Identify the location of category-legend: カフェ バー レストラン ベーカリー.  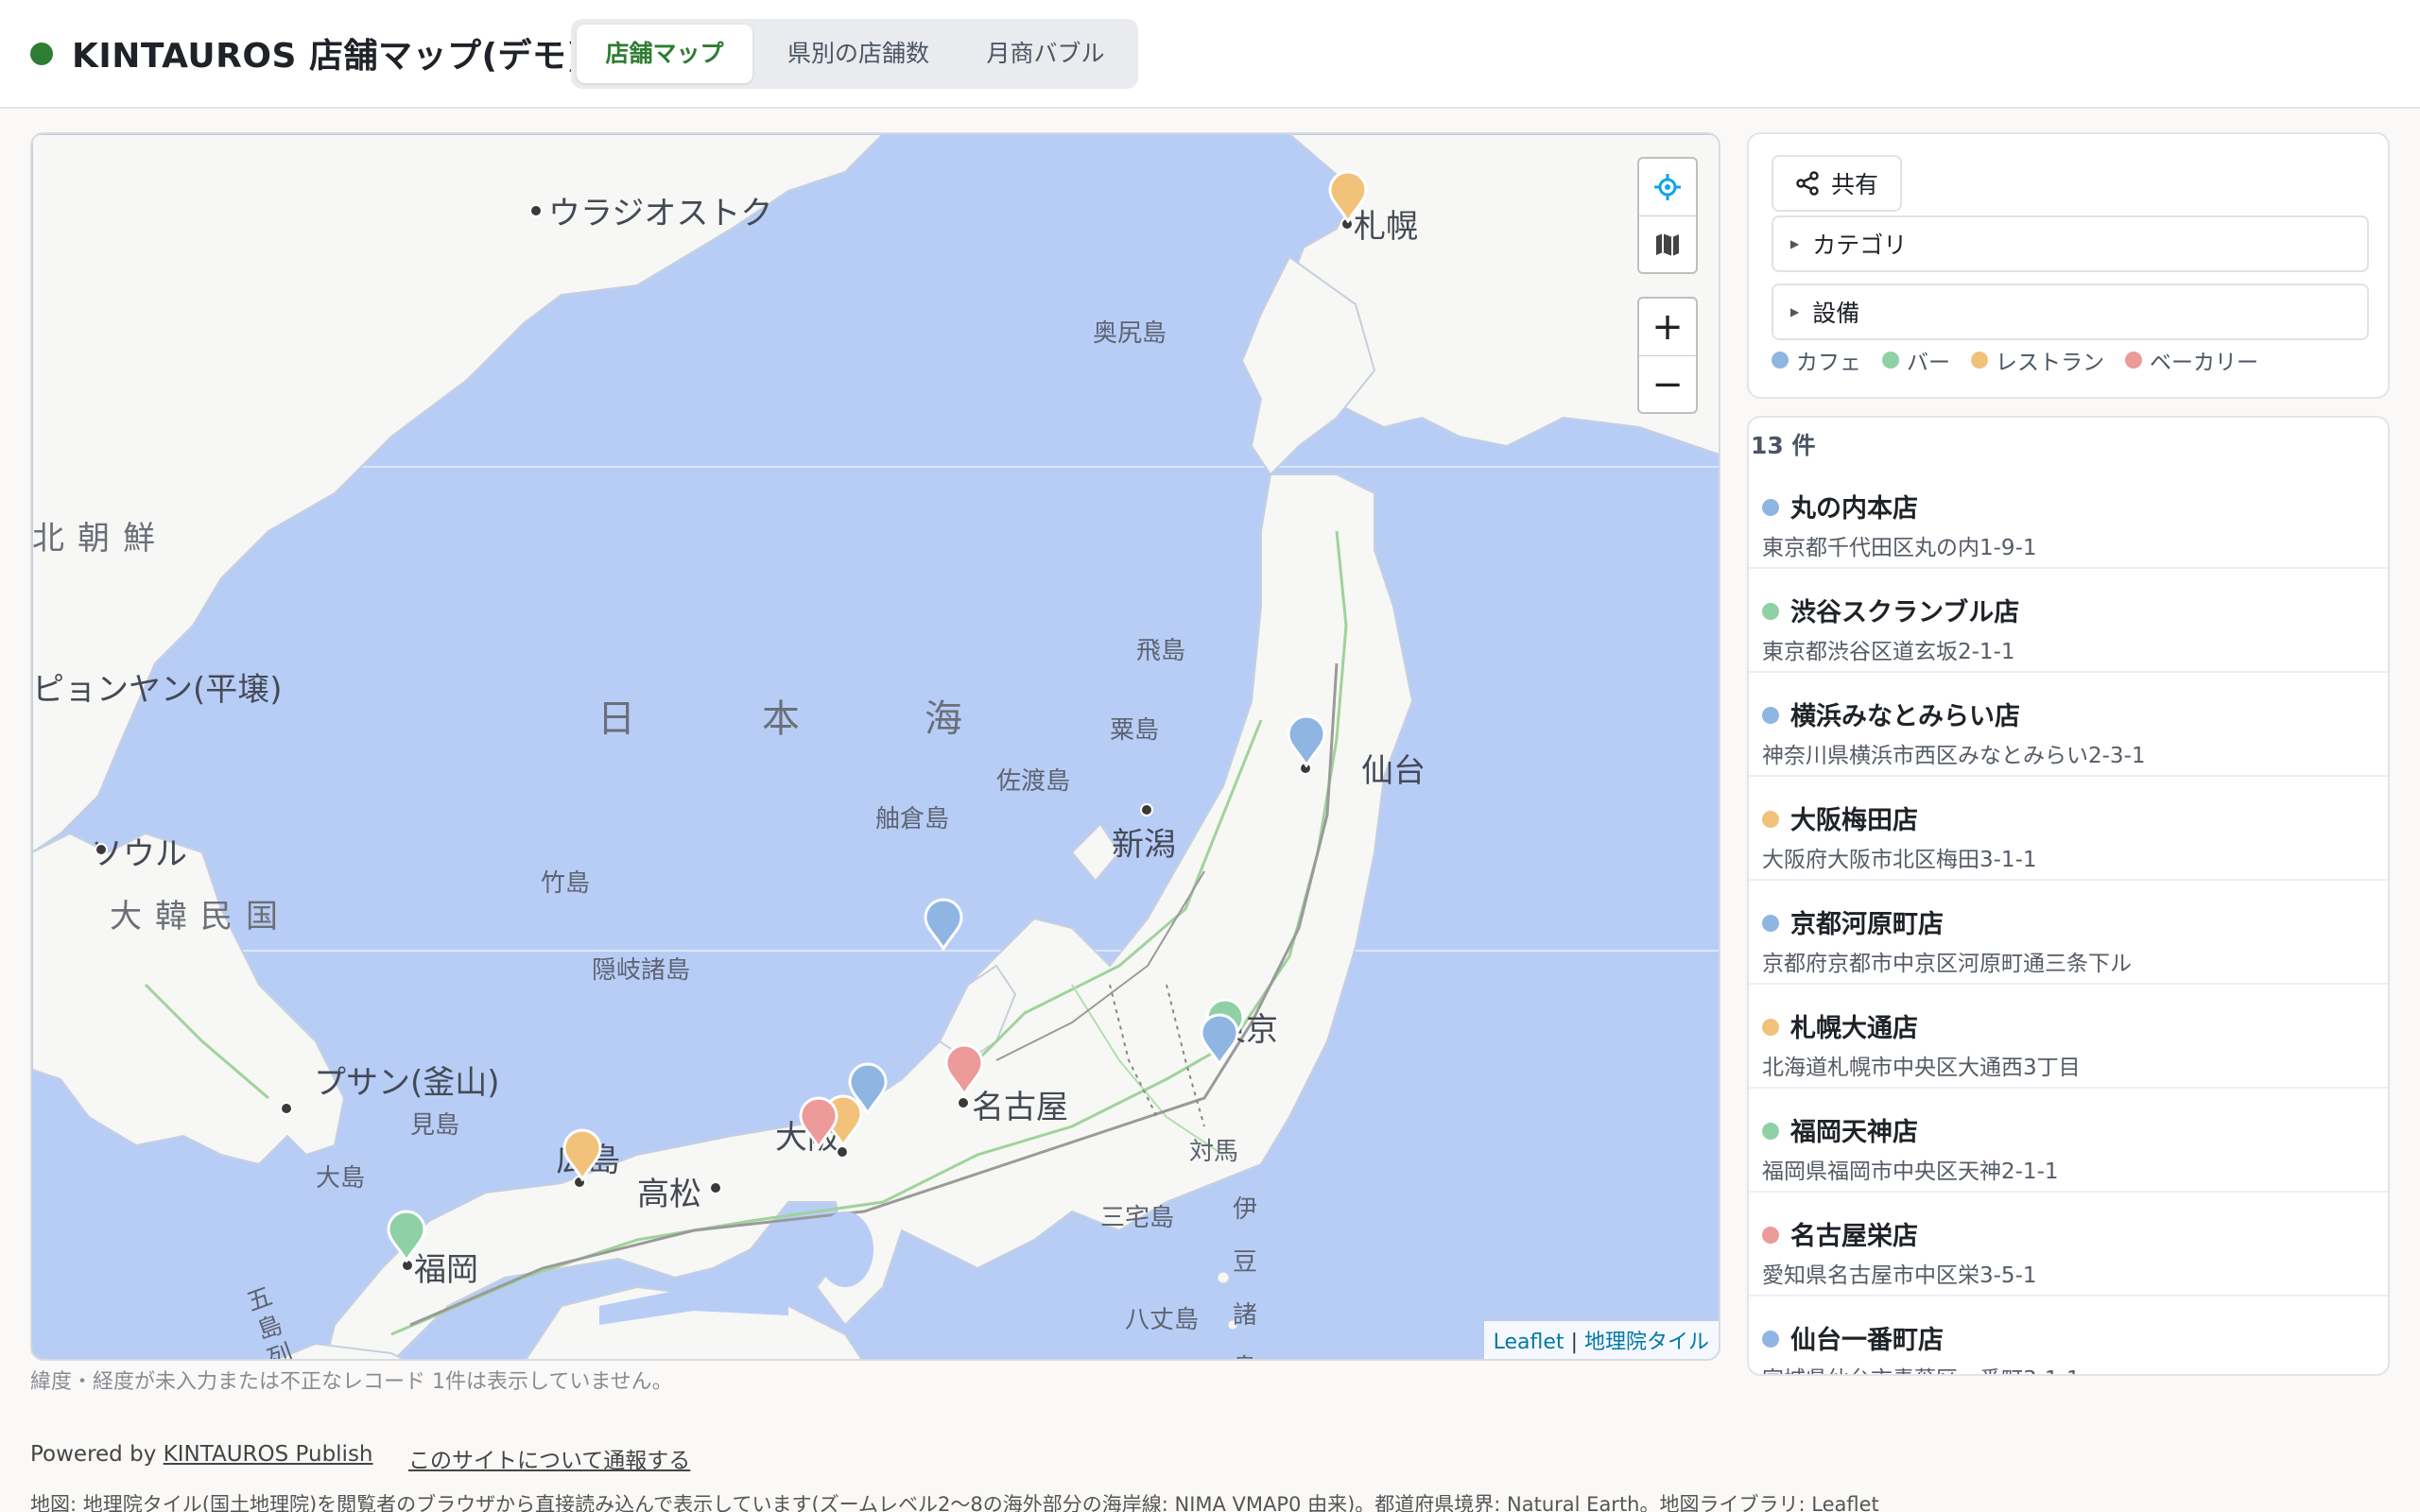
(2015, 360).